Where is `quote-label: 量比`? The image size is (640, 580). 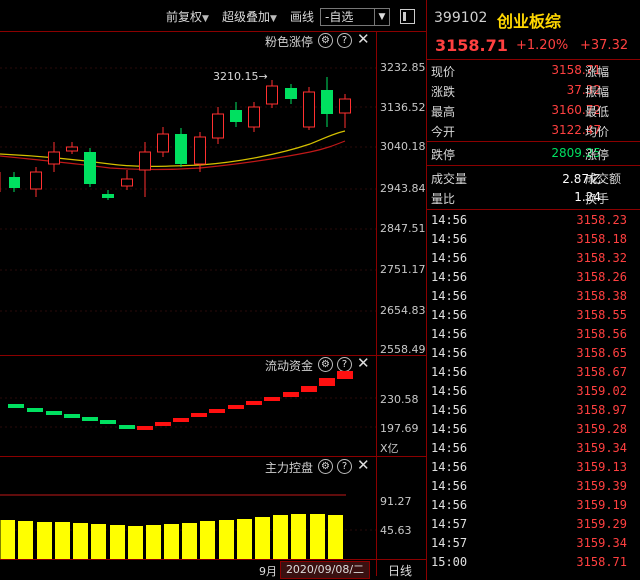
quote-label: 量比 is located at coordinates (443, 199).